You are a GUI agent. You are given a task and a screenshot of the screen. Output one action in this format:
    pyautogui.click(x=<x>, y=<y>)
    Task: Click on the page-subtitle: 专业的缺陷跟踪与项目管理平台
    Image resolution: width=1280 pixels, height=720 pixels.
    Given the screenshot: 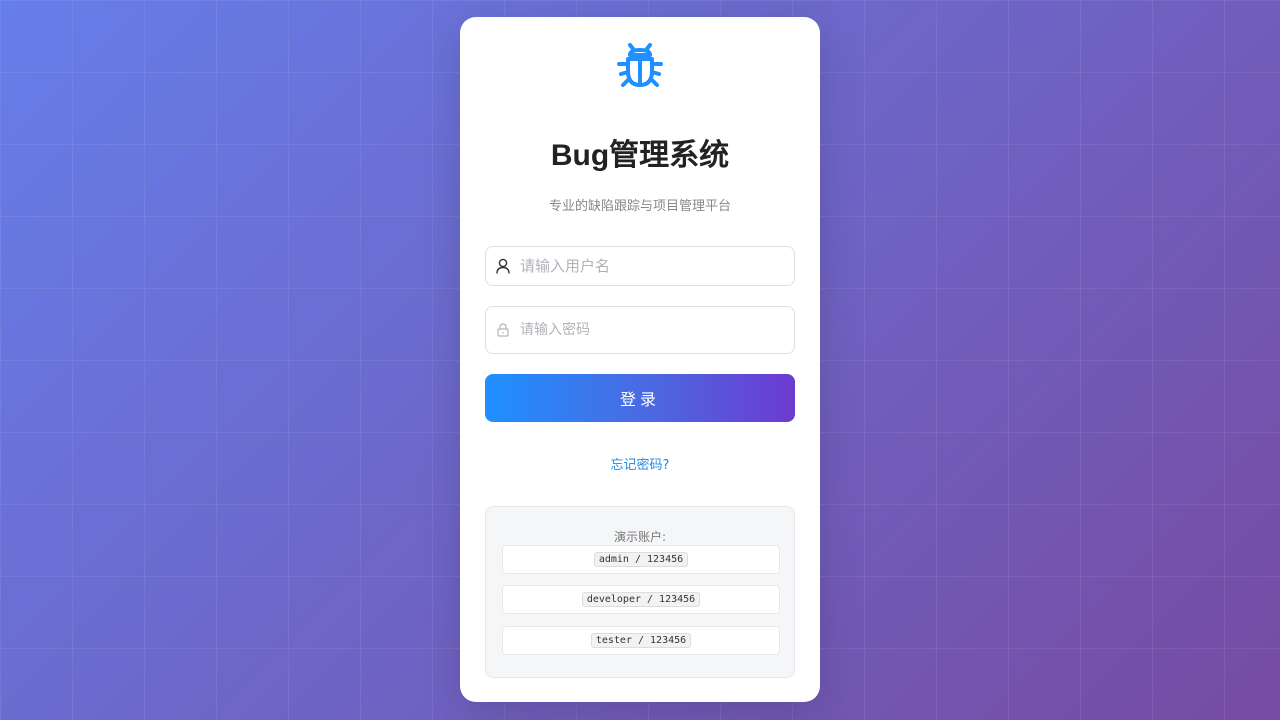 What is the action you would take?
    pyautogui.click(x=639, y=206)
    